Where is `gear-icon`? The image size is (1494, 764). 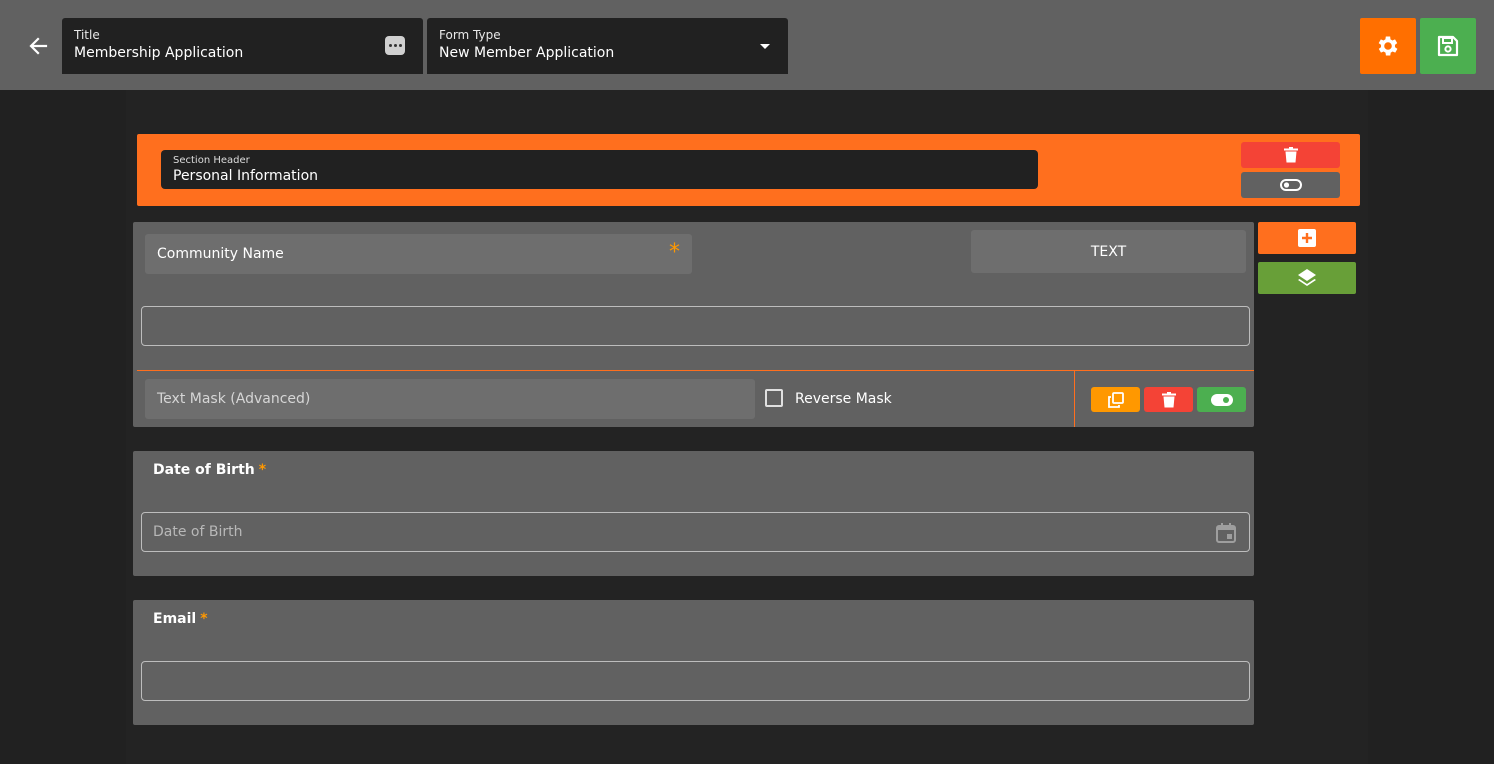 gear-icon is located at coordinates (1388, 46).